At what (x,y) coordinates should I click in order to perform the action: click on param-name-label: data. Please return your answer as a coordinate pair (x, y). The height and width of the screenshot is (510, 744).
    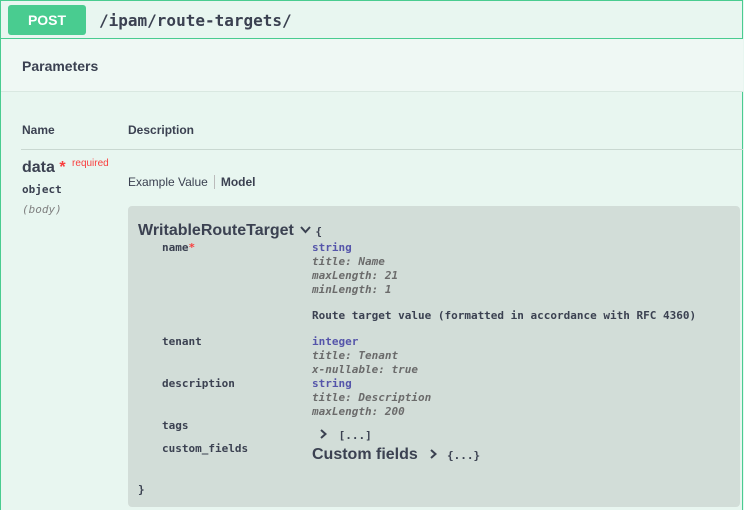
    Looking at the image, I should click on (38, 167).